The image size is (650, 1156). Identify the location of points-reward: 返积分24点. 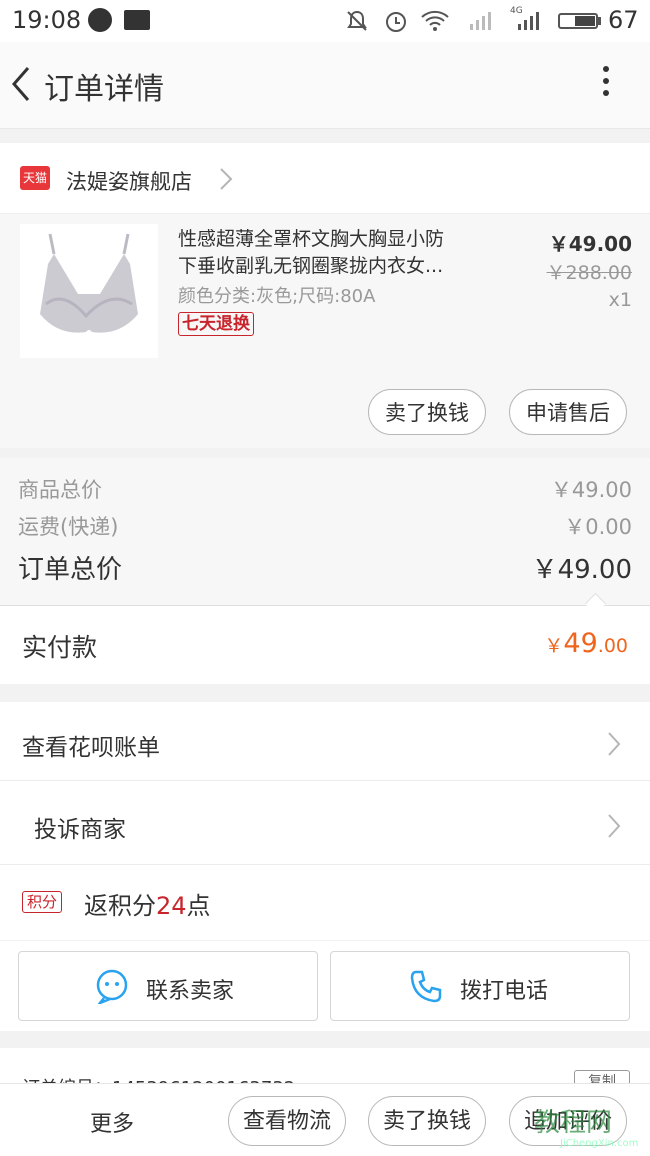
(147, 903).